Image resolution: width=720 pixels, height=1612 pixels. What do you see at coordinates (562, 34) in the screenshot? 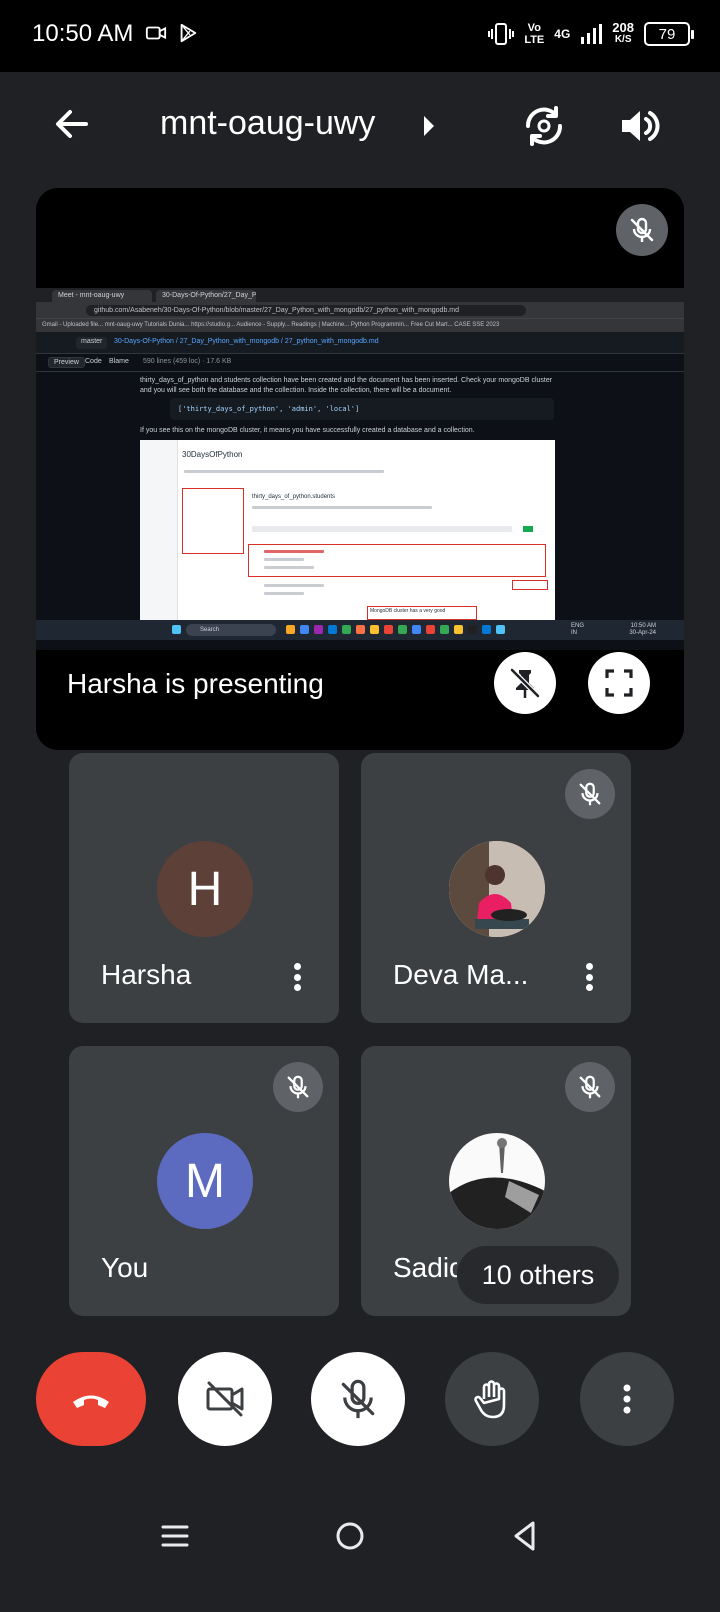
I see `network-type: 4G` at bounding box center [562, 34].